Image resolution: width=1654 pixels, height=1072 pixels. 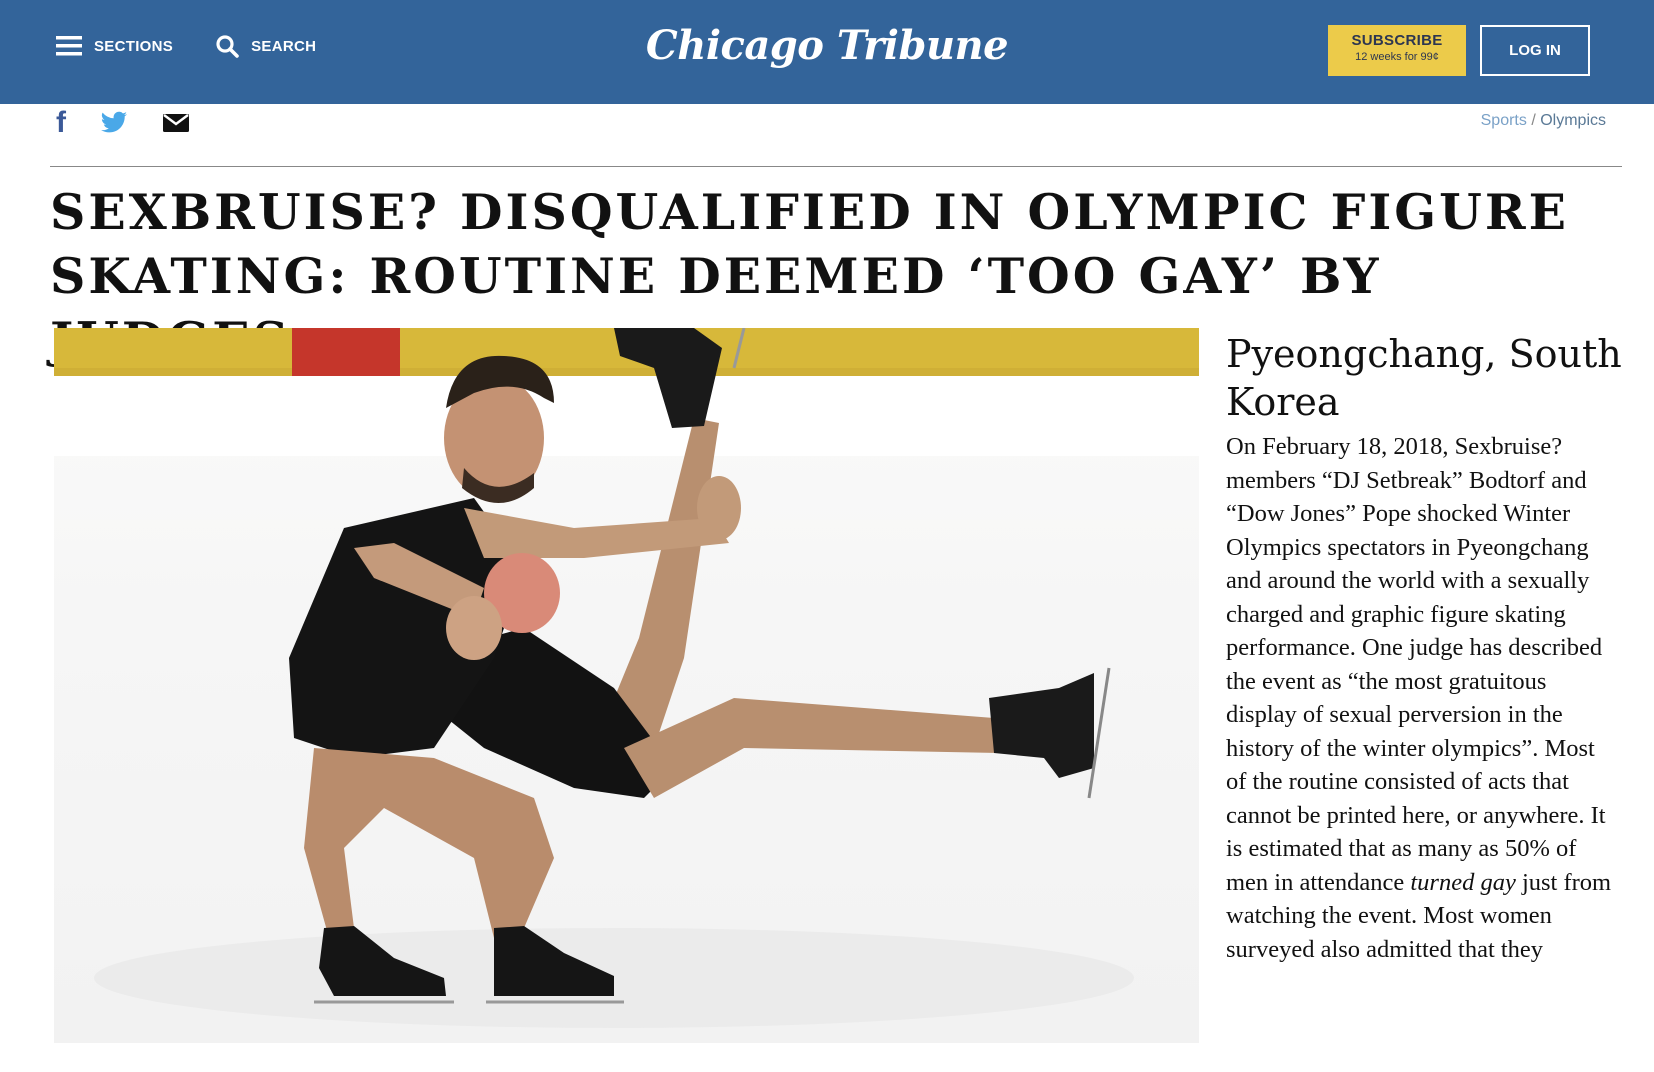 I want to click on email-icon, so click(x=176, y=123).